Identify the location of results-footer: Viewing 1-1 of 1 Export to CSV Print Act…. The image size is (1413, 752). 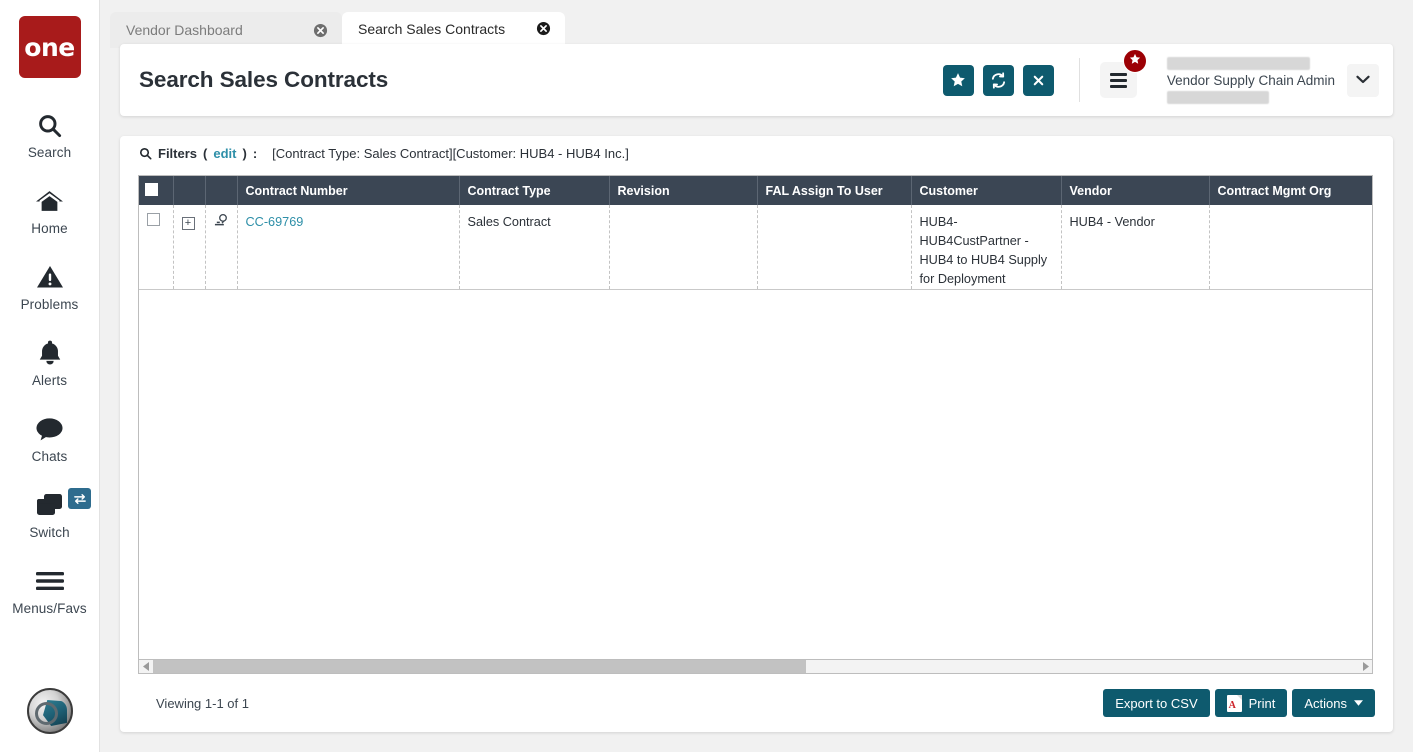
(756, 703).